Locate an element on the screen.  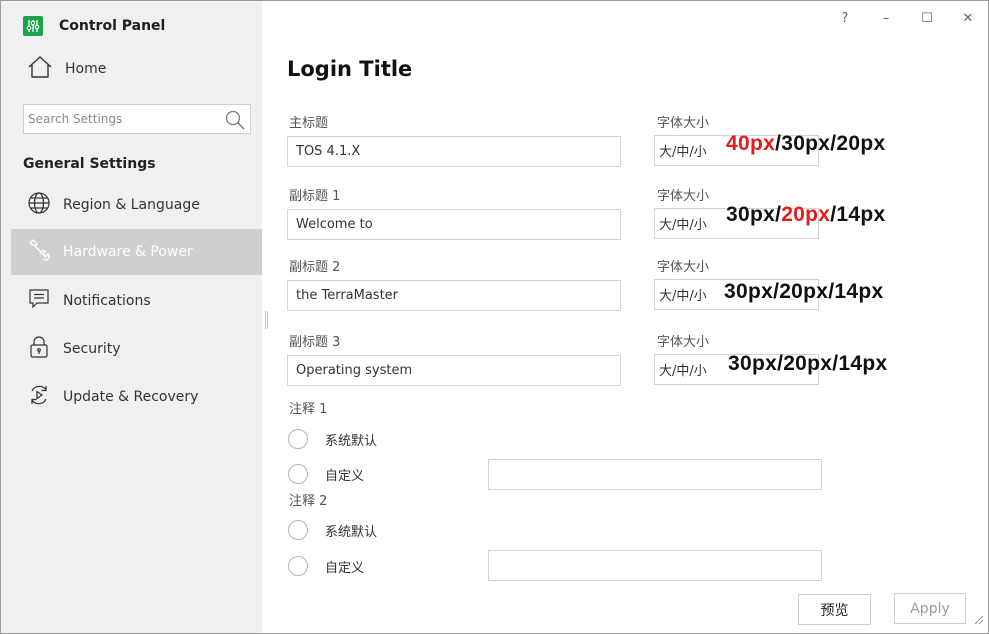
sidebar-item-update-recovery: Update & Recovery is located at coordinates (136, 397).